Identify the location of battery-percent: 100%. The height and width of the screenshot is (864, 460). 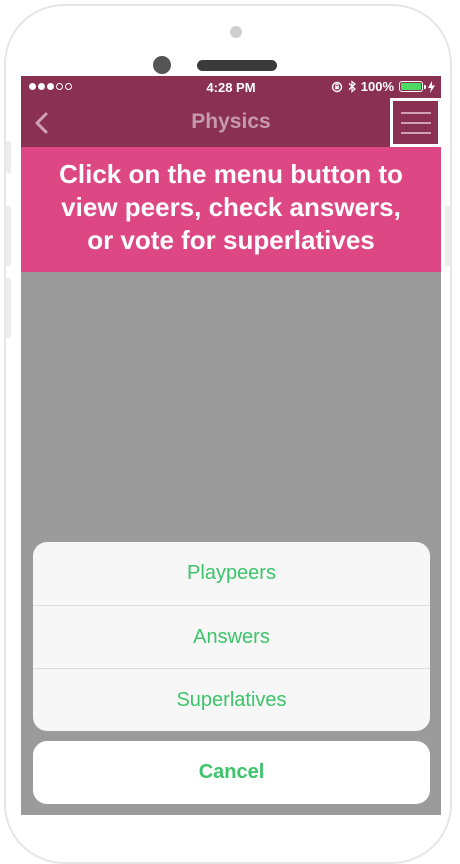
(377, 86).